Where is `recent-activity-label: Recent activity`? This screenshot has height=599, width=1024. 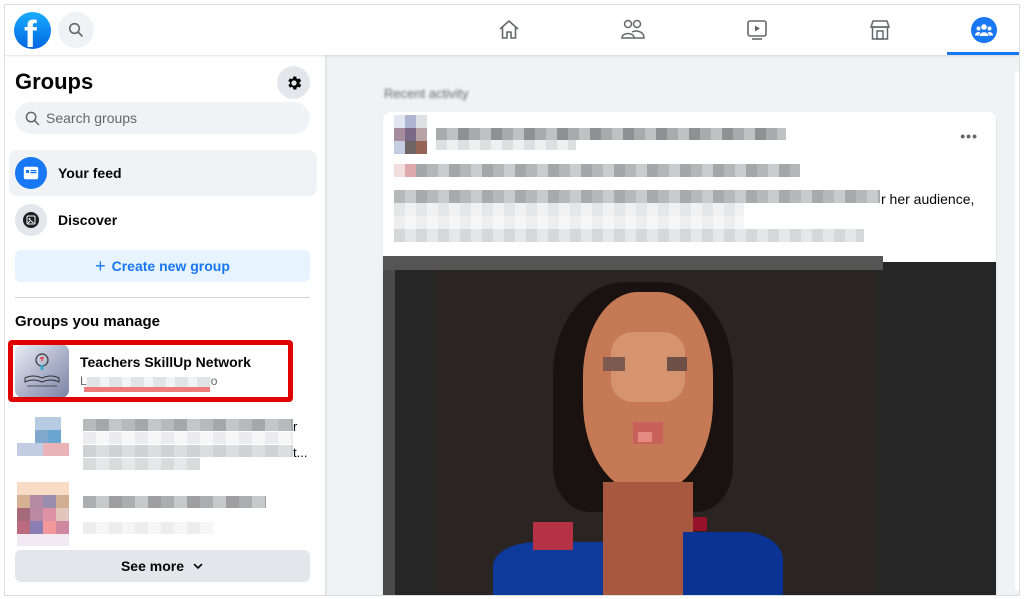
recent-activity-label: Recent activity is located at coordinates (426, 93).